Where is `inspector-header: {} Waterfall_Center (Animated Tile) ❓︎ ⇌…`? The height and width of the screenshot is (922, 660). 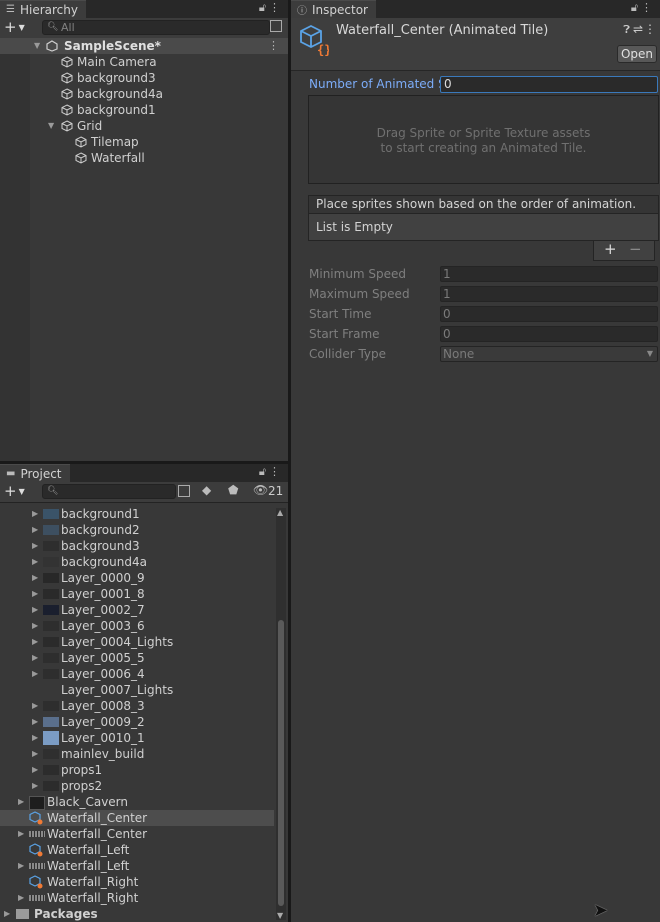
inspector-header: {} Waterfall_Center (Animated Tile) ❓︎ ⇌… is located at coordinates (475, 44).